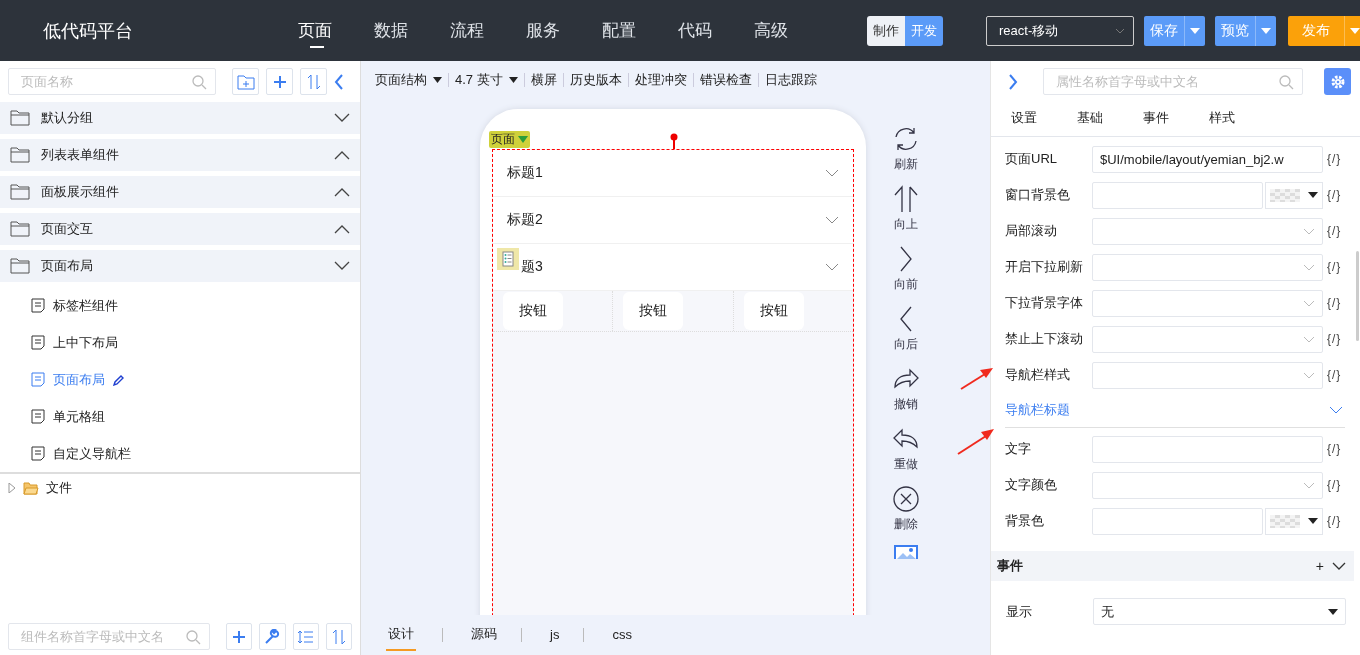  Describe the element at coordinates (1156, 119) in the screenshot. I see `property-tab: 事件` at that location.